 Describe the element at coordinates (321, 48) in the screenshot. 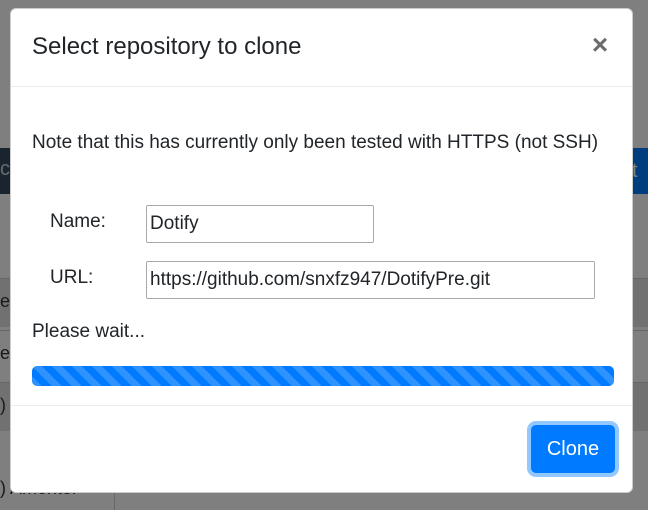

I see `modal-header: Select repository to clone ×` at that location.